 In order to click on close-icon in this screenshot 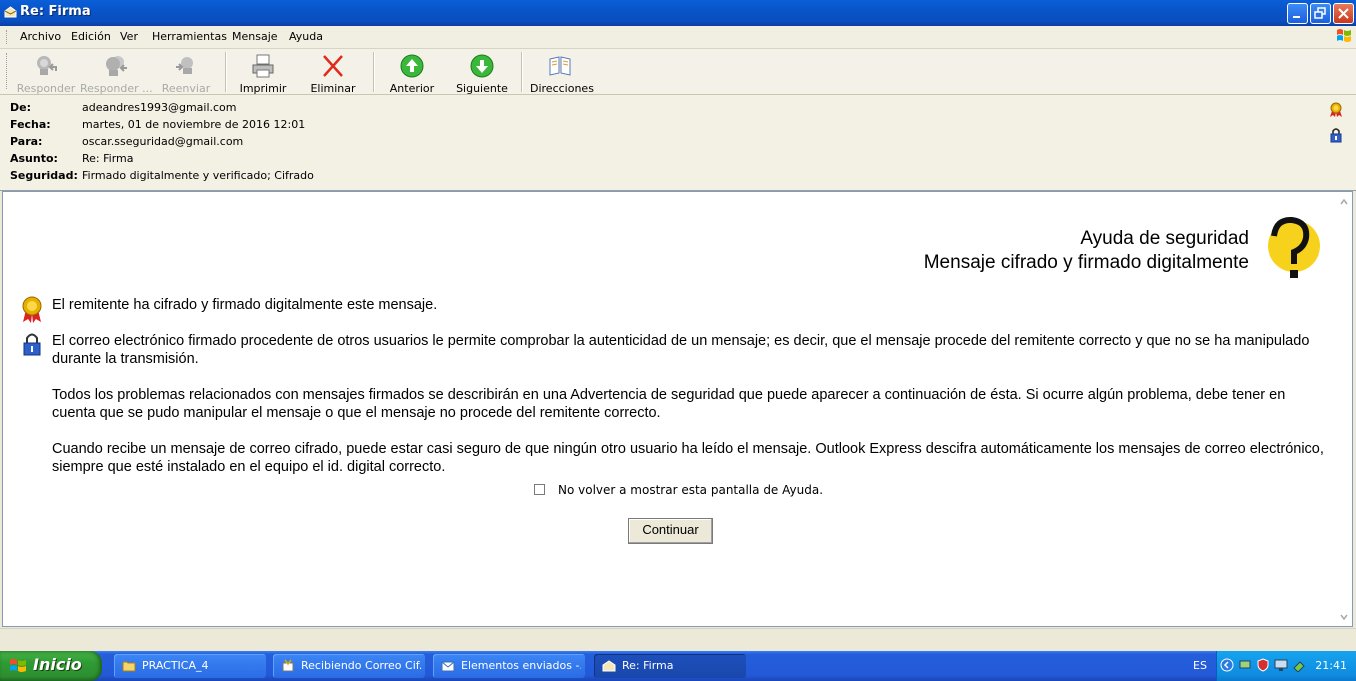, I will do `click(1343, 13)`.